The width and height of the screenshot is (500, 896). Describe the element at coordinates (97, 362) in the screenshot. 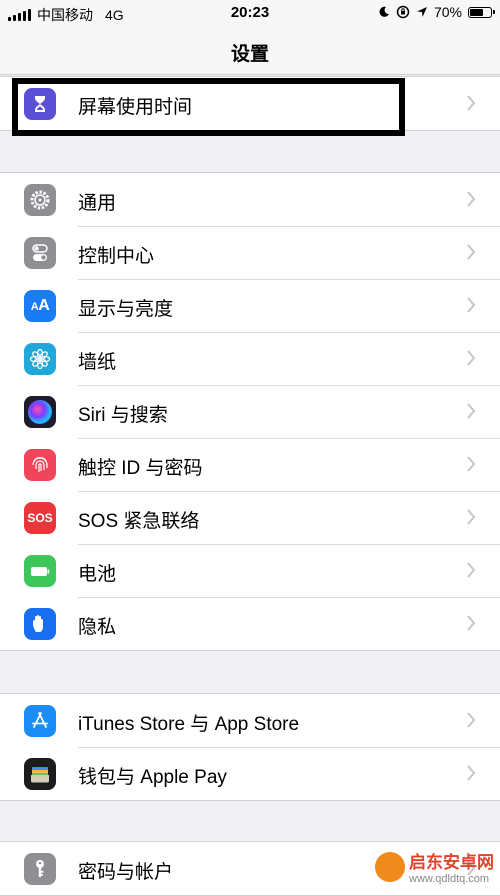

I see `row-label: 墙纸` at that location.